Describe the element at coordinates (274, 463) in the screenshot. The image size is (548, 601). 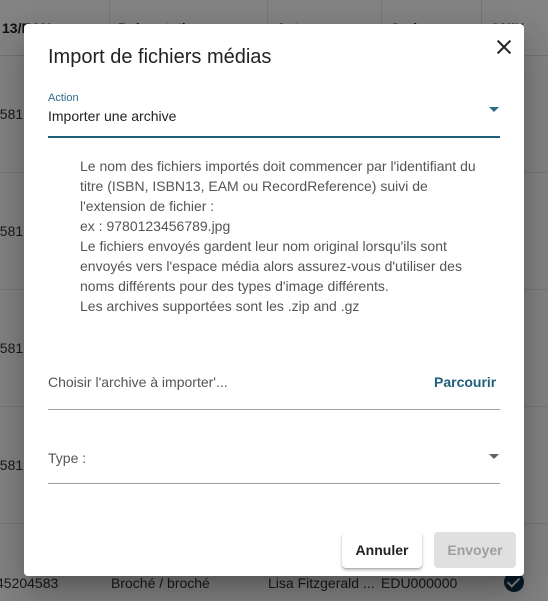
I see `type-select: Type :` at that location.